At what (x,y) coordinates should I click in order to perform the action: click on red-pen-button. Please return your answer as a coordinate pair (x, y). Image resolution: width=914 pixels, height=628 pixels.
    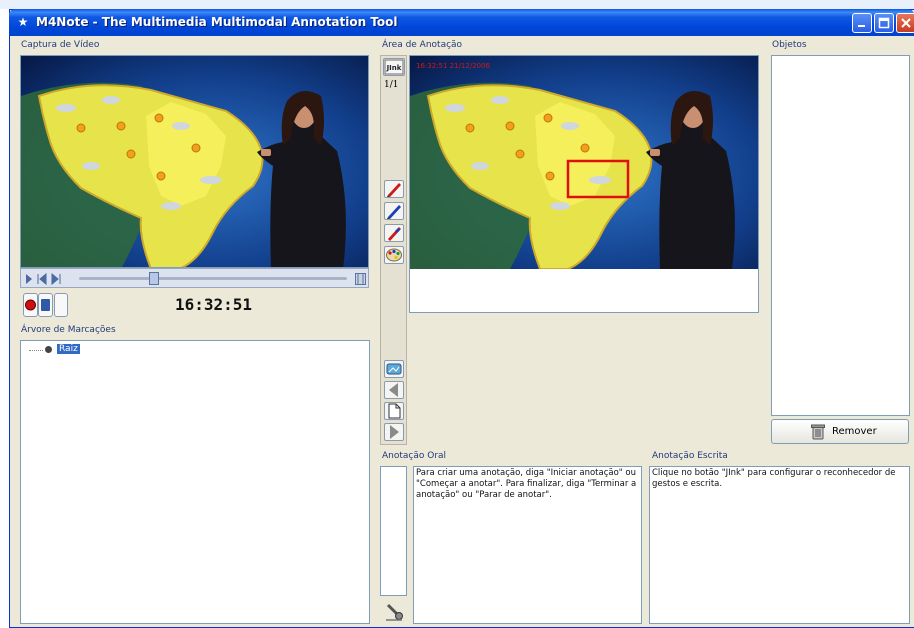
    Looking at the image, I should click on (394, 189).